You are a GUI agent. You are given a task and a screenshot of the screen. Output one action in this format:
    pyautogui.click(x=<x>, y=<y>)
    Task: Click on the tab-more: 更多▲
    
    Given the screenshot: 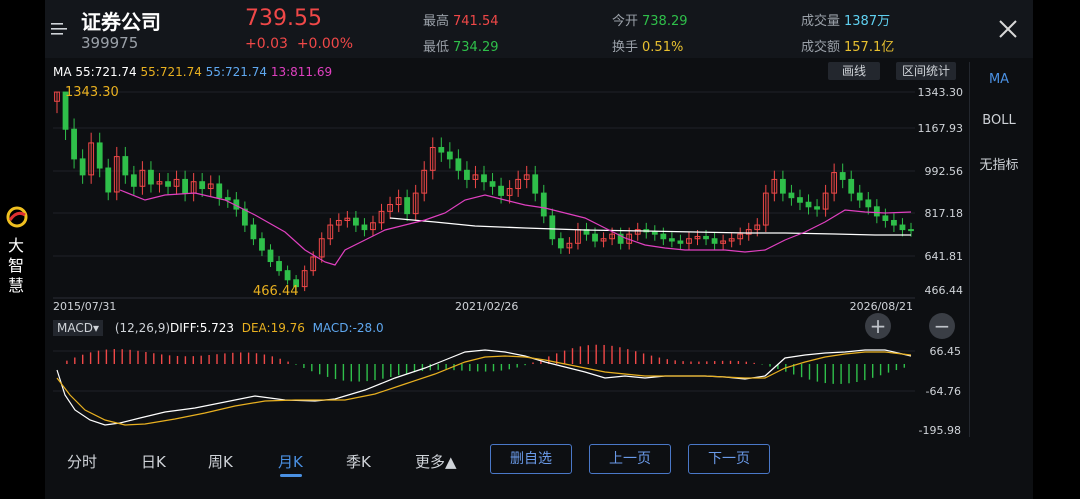 What is the action you would take?
    pyautogui.click(x=436, y=461)
    